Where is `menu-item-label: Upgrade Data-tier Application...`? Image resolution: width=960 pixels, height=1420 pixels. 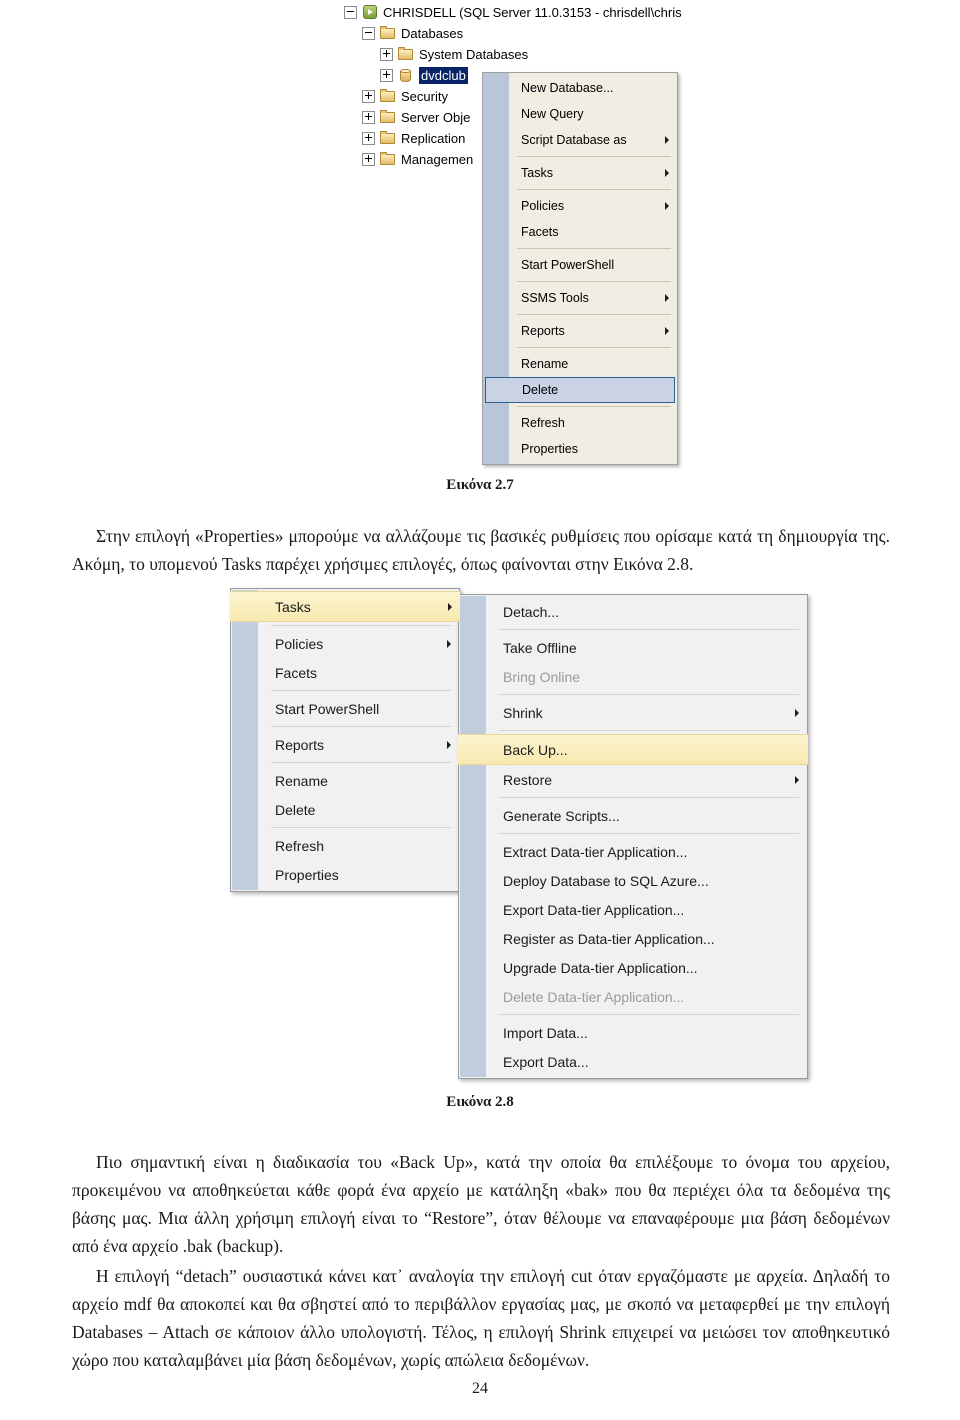 menu-item-label: Upgrade Data-tier Application... is located at coordinates (600, 967).